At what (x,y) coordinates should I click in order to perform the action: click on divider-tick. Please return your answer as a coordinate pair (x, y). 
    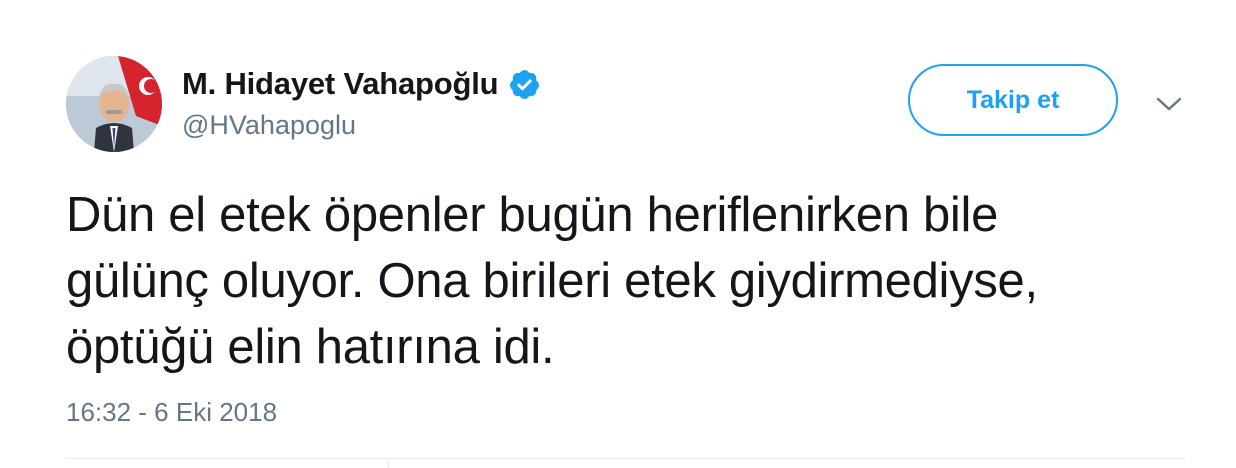
    Looking at the image, I should click on (388, 463).